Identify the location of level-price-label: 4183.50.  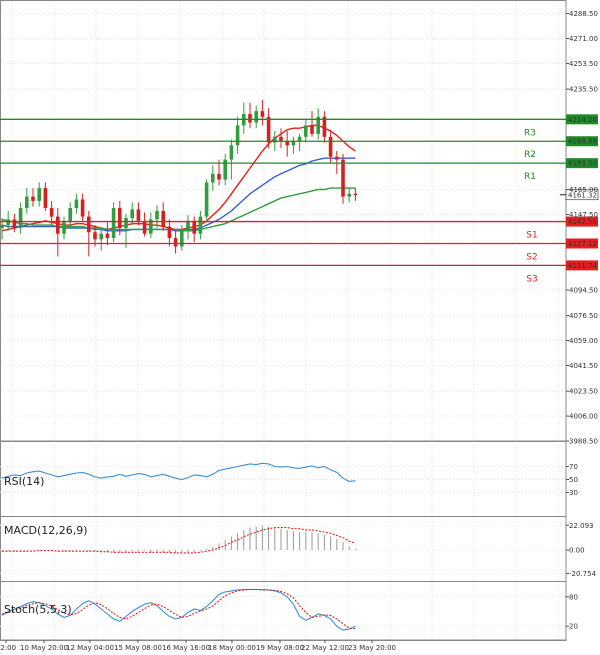
(582, 164).